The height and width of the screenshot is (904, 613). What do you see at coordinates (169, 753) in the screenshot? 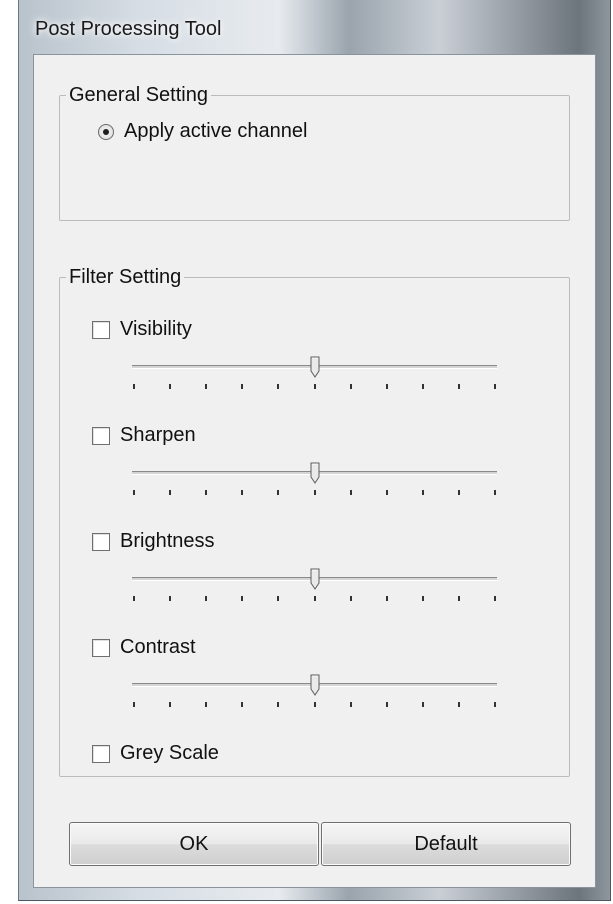
I see `grey-scale-label: Grey Scale` at bounding box center [169, 753].